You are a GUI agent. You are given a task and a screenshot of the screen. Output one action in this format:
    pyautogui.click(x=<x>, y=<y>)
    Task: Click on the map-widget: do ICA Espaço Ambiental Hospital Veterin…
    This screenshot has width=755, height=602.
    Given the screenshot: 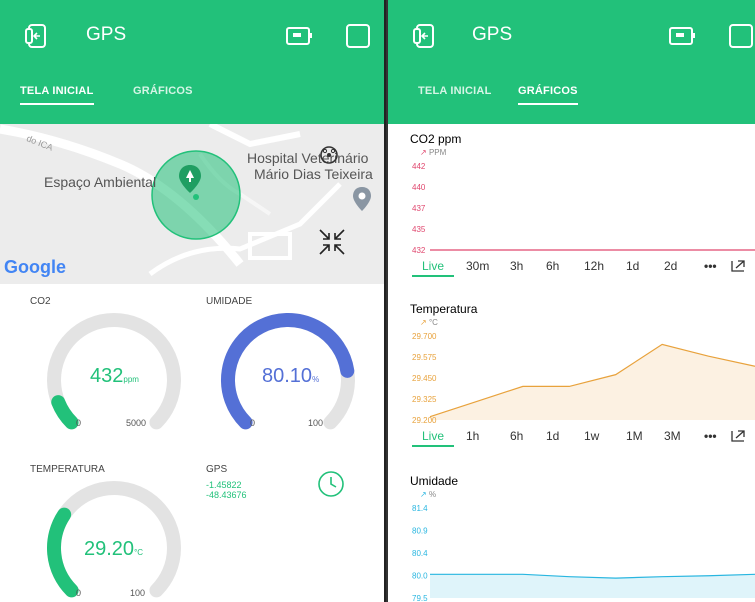 What is the action you would take?
    pyautogui.click(x=192, y=204)
    